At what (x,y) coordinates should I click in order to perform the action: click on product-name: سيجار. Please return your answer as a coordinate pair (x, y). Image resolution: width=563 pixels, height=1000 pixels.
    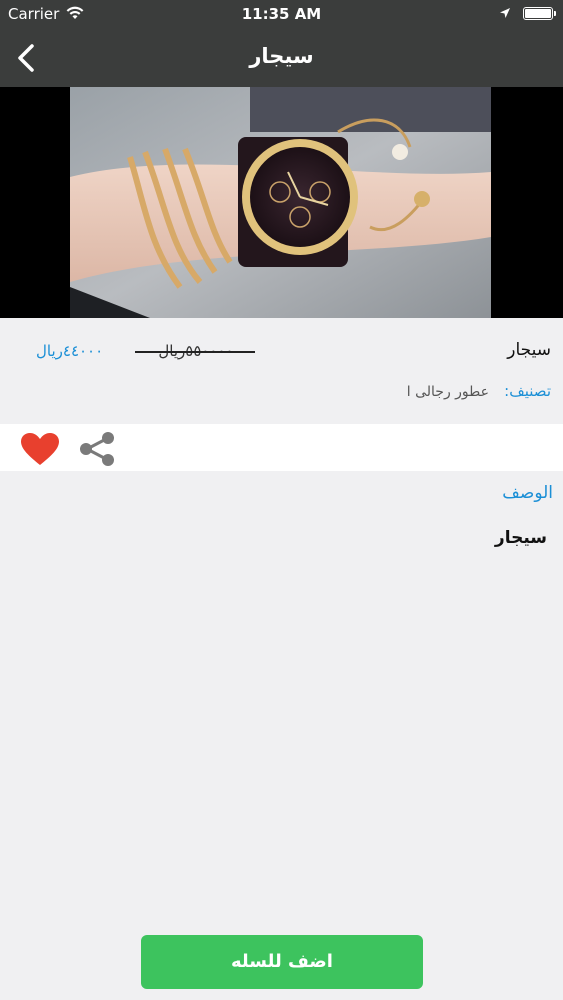
    Looking at the image, I should click on (529, 350).